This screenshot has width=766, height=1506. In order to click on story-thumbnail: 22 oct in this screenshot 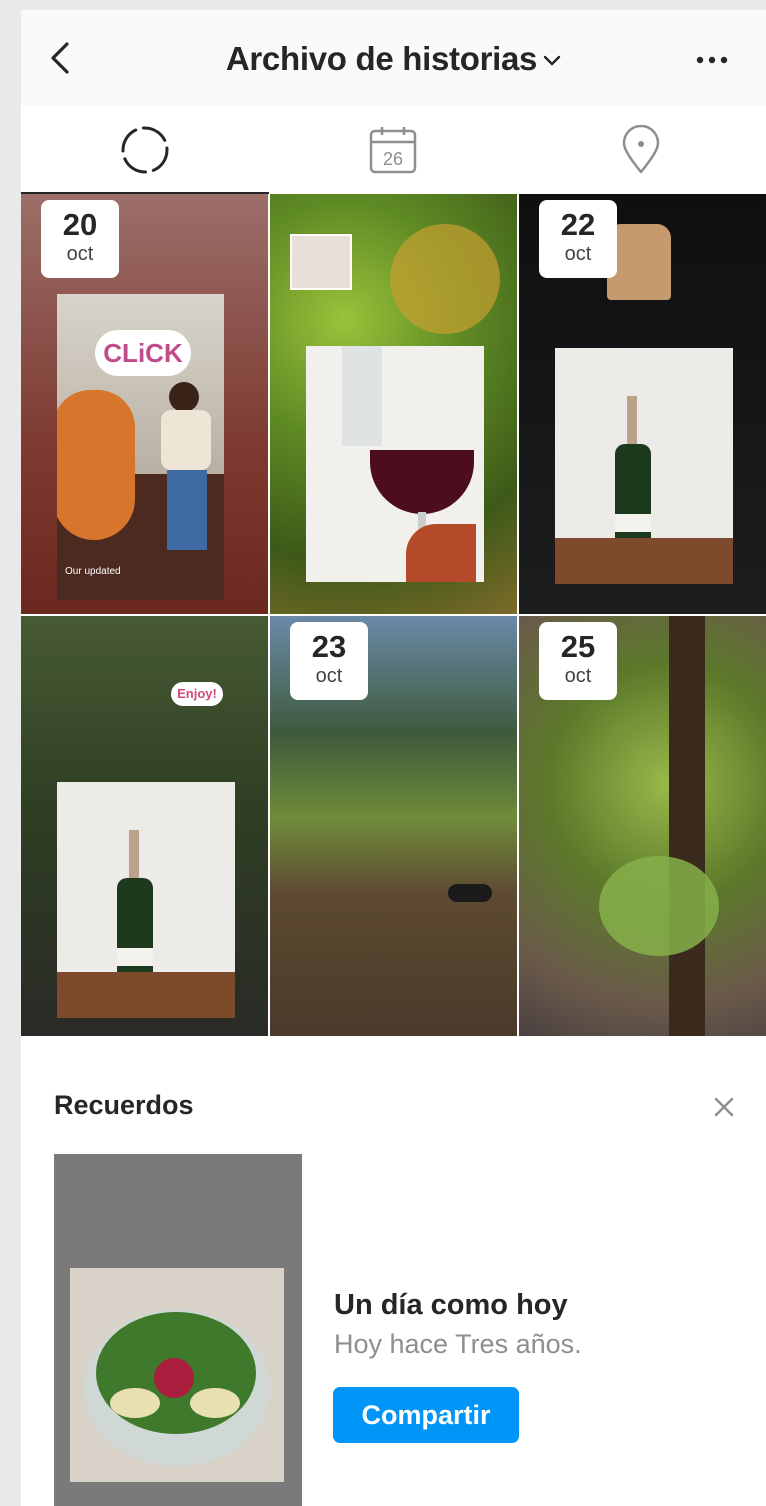, I will do `click(642, 404)`.